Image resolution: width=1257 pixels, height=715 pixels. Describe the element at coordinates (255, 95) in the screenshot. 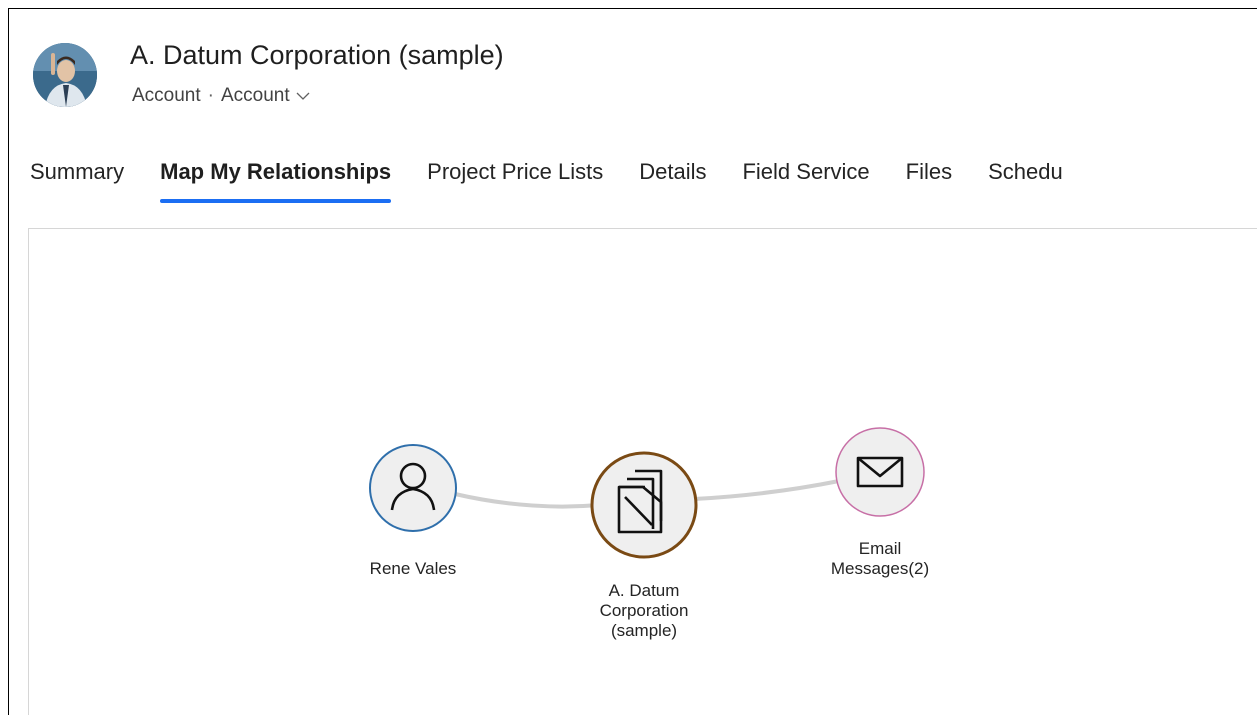

I see `form-name: Account` at that location.